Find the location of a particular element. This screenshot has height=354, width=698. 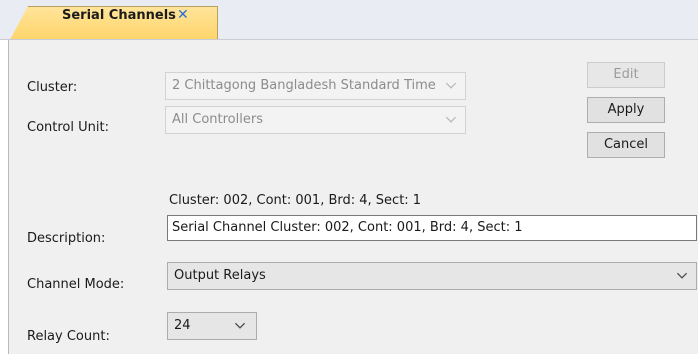

control-unit-select: All Controllers is located at coordinates (315, 120).